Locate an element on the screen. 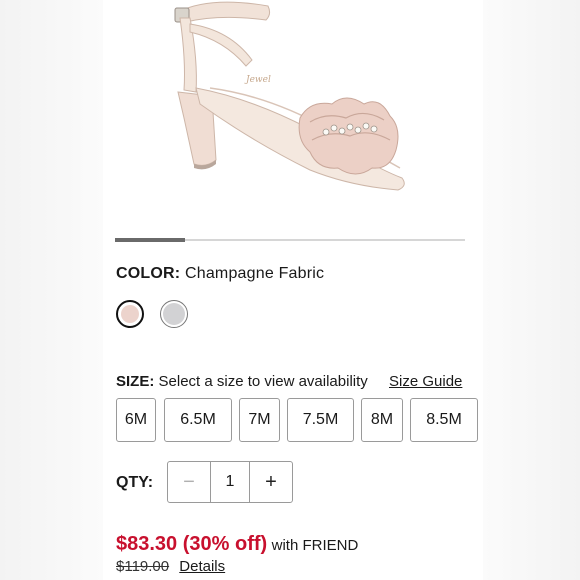 This screenshot has width=580, height=580. svg-text: Jewel is located at coordinates (257, 80).